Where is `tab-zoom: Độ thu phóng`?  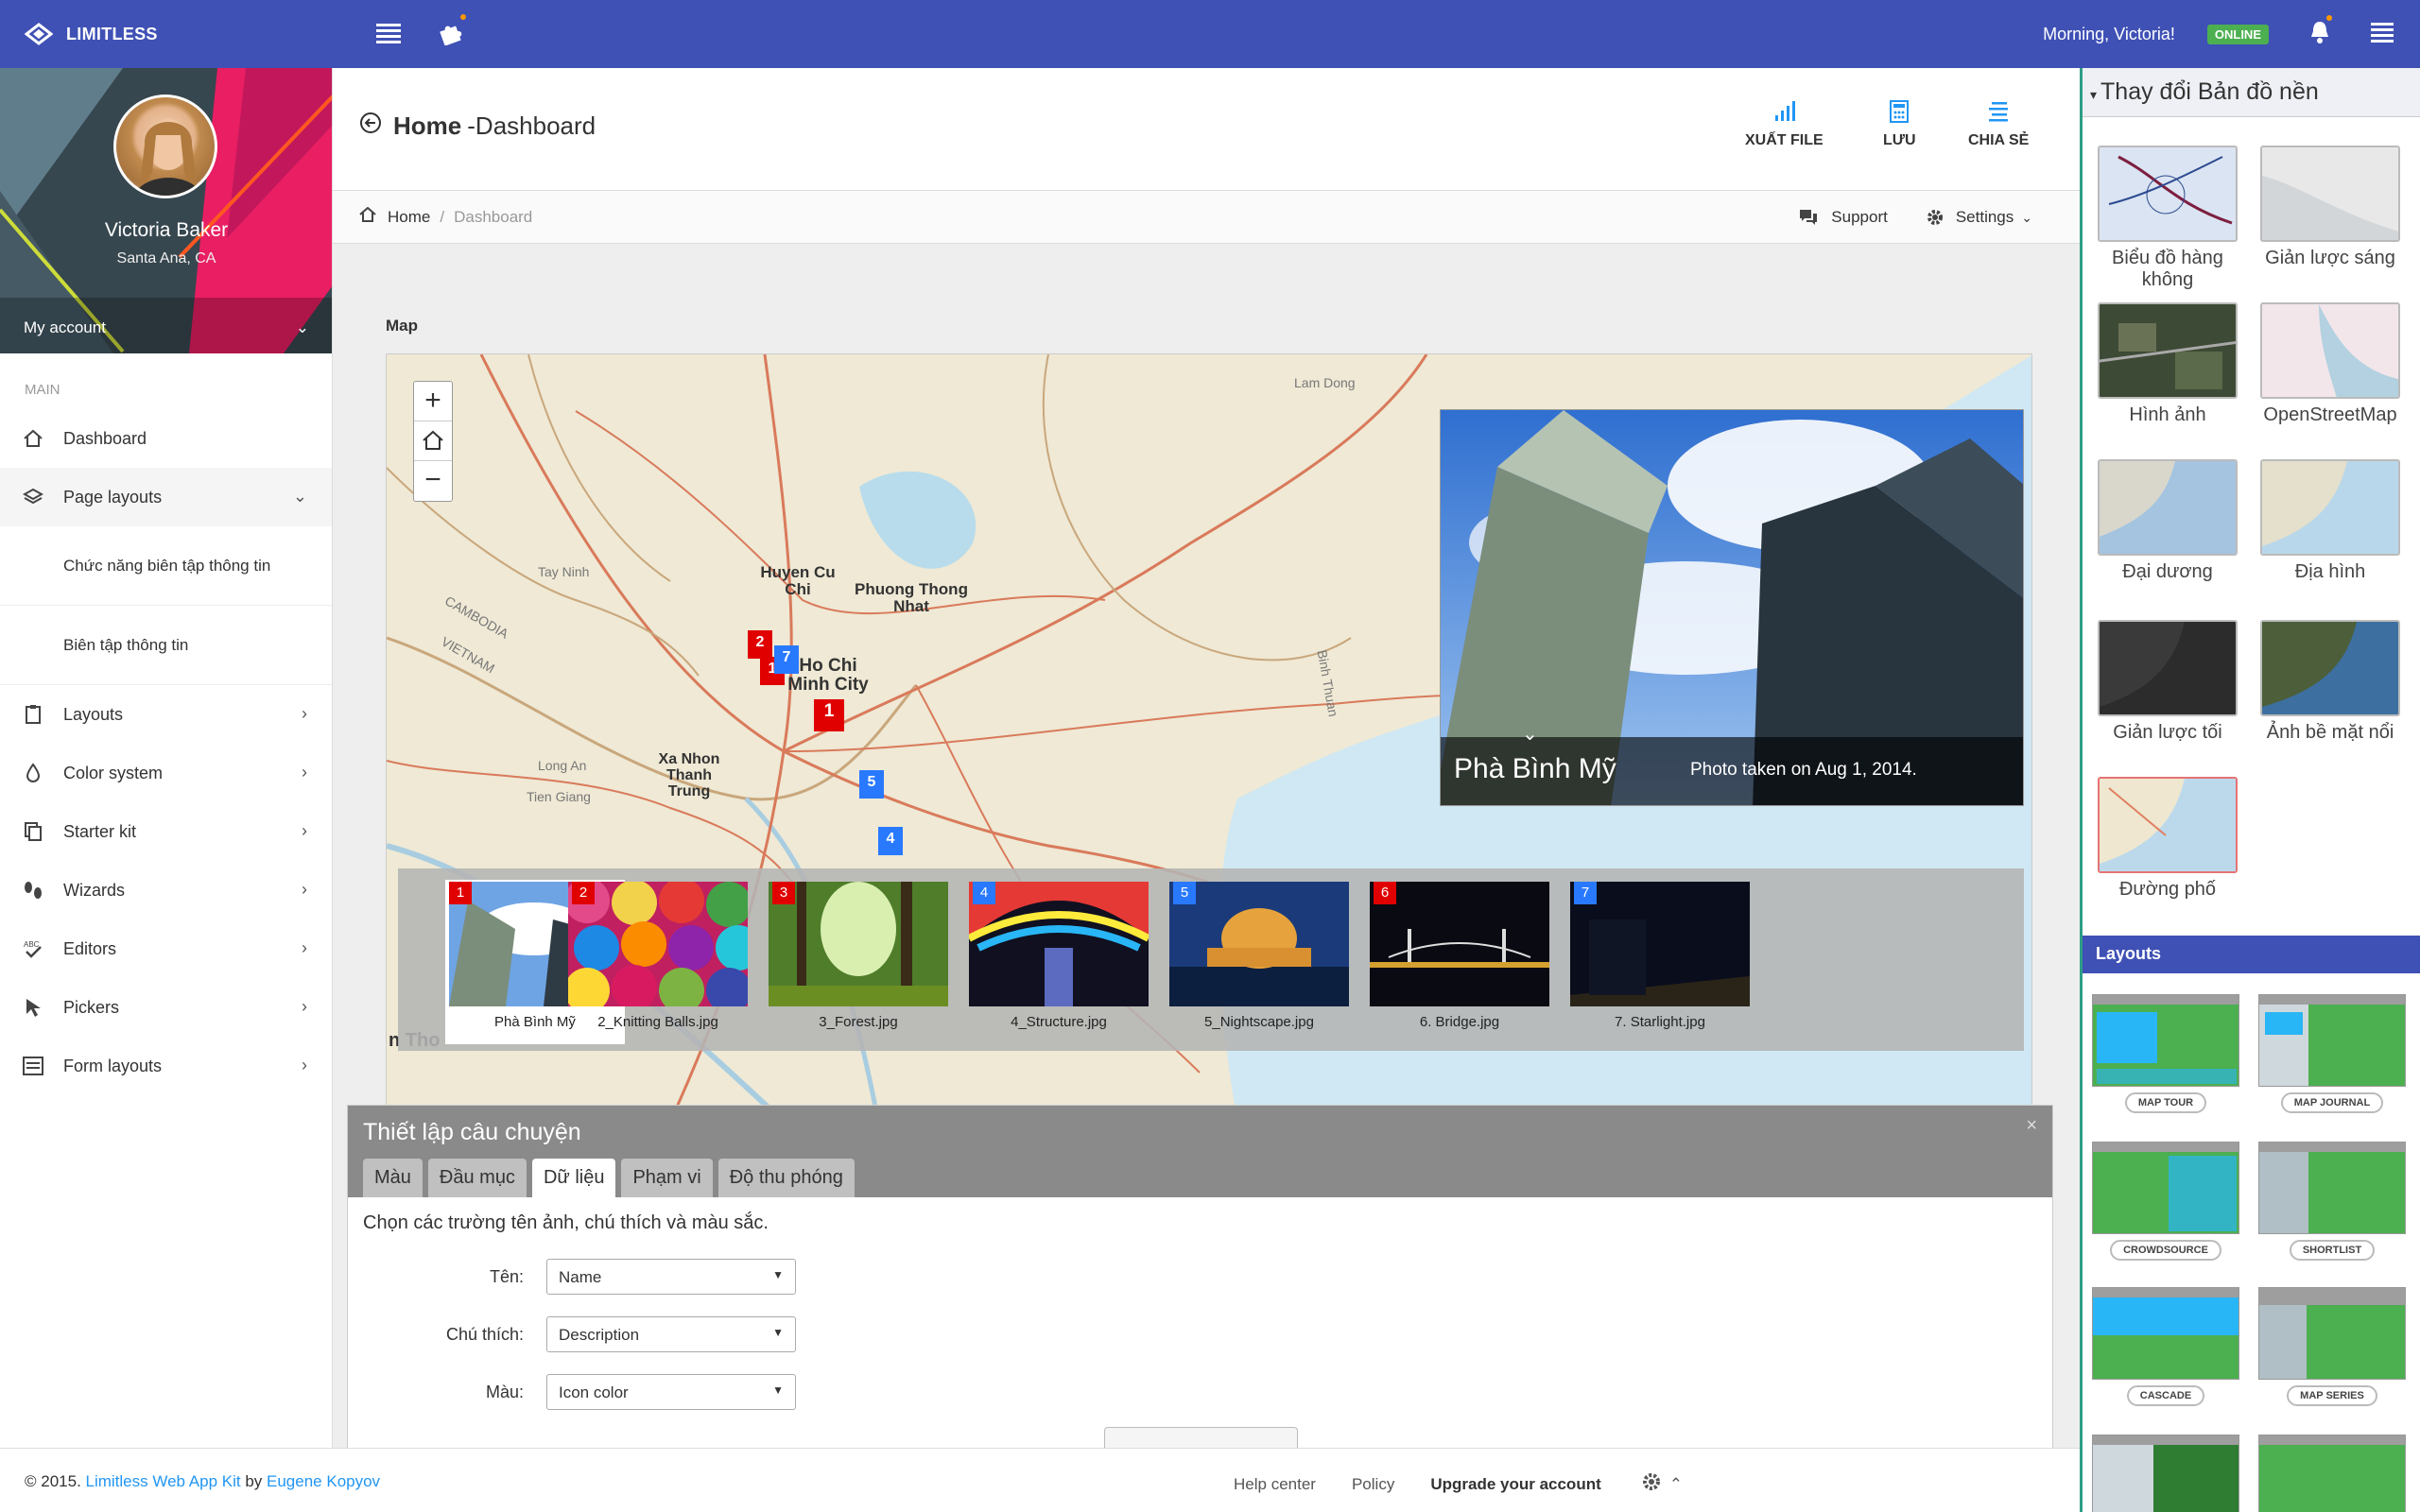 tab-zoom: Độ thu phóng is located at coordinates (786, 1178).